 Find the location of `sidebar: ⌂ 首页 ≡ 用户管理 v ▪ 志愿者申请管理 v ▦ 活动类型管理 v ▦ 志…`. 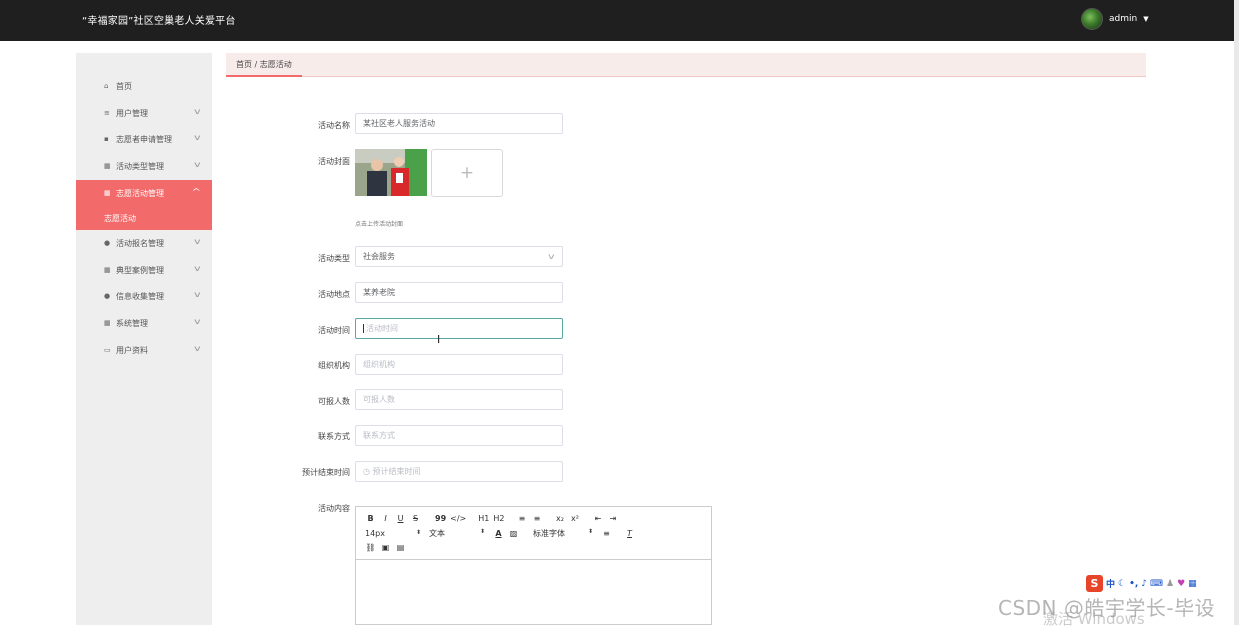

sidebar: ⌂ 首页 ≡ 用户管理 v ▪ 志愿者申请管理 v ▦ 活动类型管理 v ▦ 志… is located at coordinates (144, 339).